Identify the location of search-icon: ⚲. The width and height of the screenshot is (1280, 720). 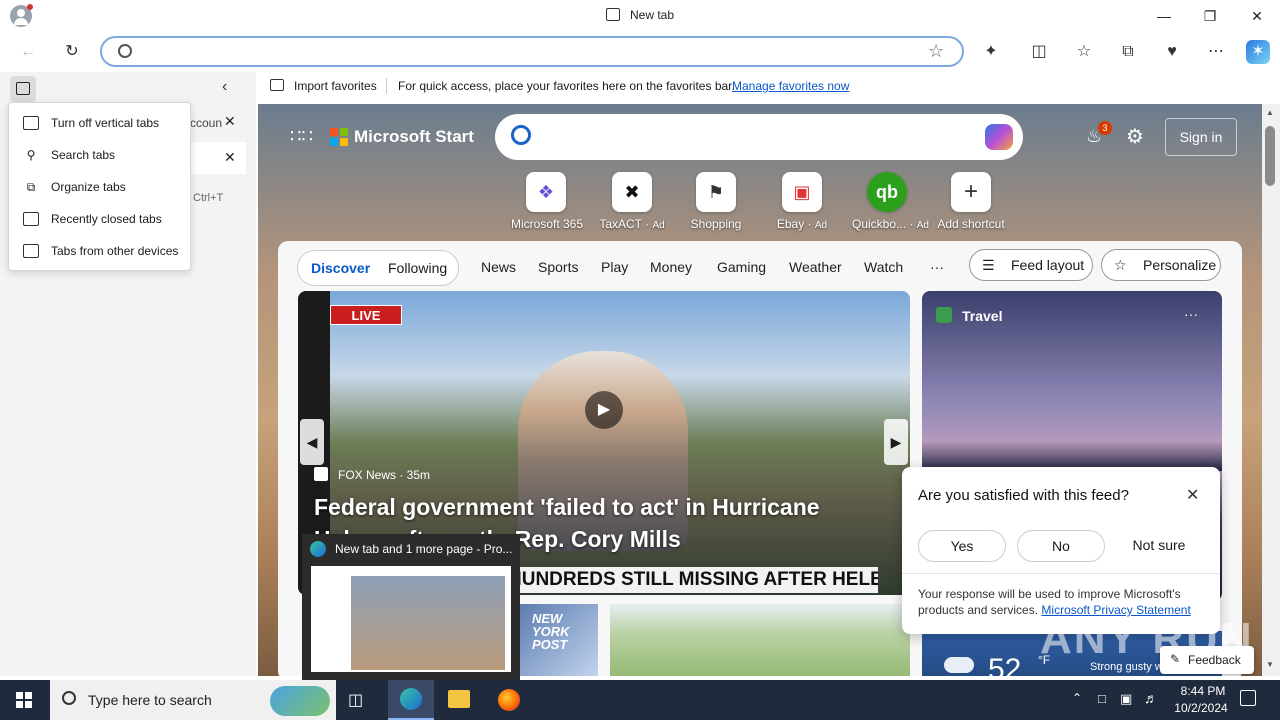
(31, 155).